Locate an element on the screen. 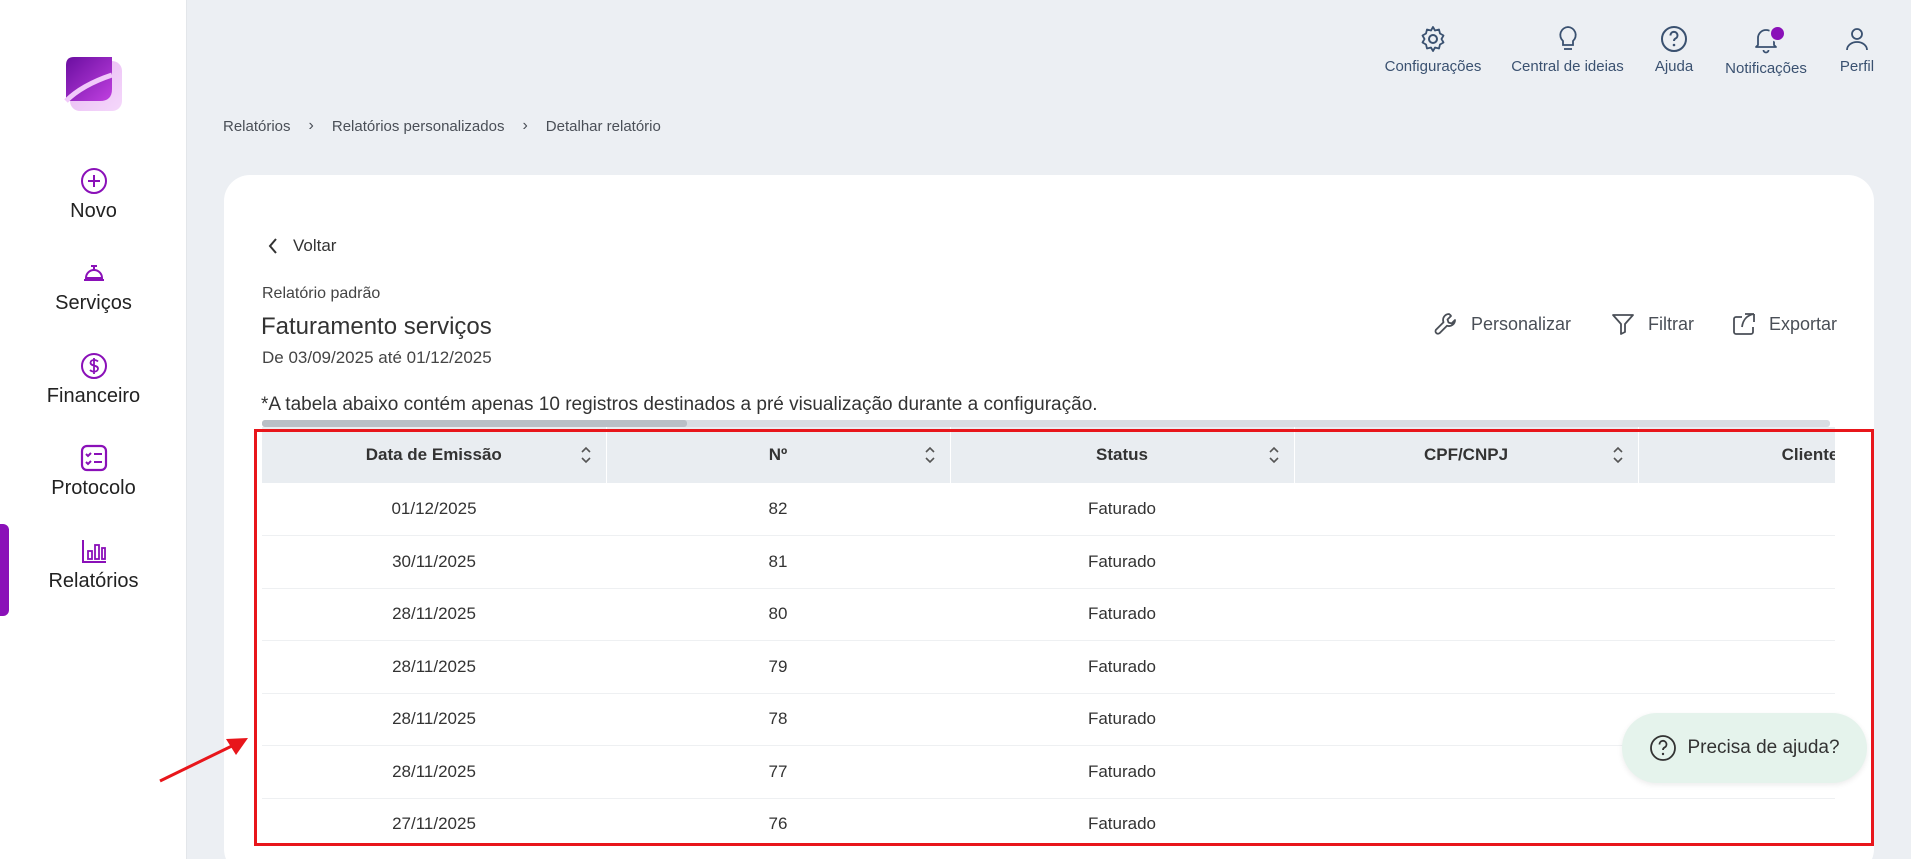 Image resolution: width=1911 pixels, height=859 pixels. sidebar-item-financeiro: Financeiro is located at coordinates (93, 379).